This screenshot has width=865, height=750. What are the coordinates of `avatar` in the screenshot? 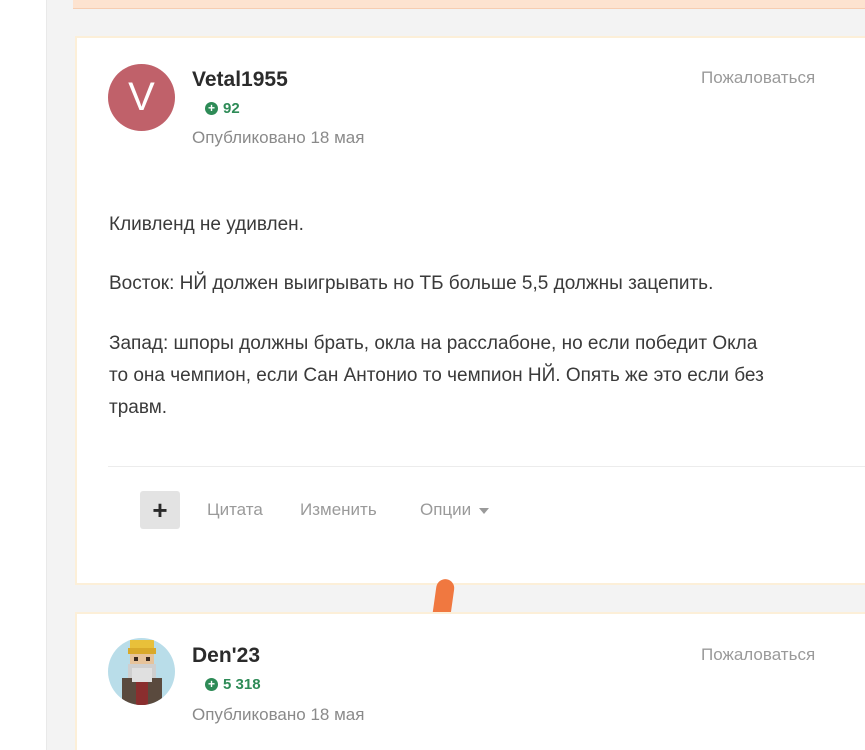 It's located at (141, 671).